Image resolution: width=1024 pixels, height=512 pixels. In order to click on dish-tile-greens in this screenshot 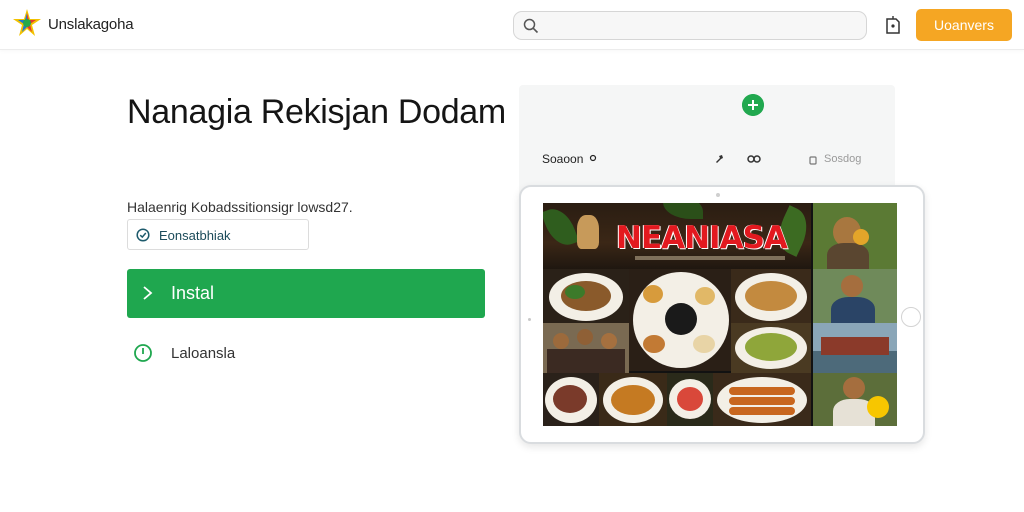, I will do `click(771, 348)`.